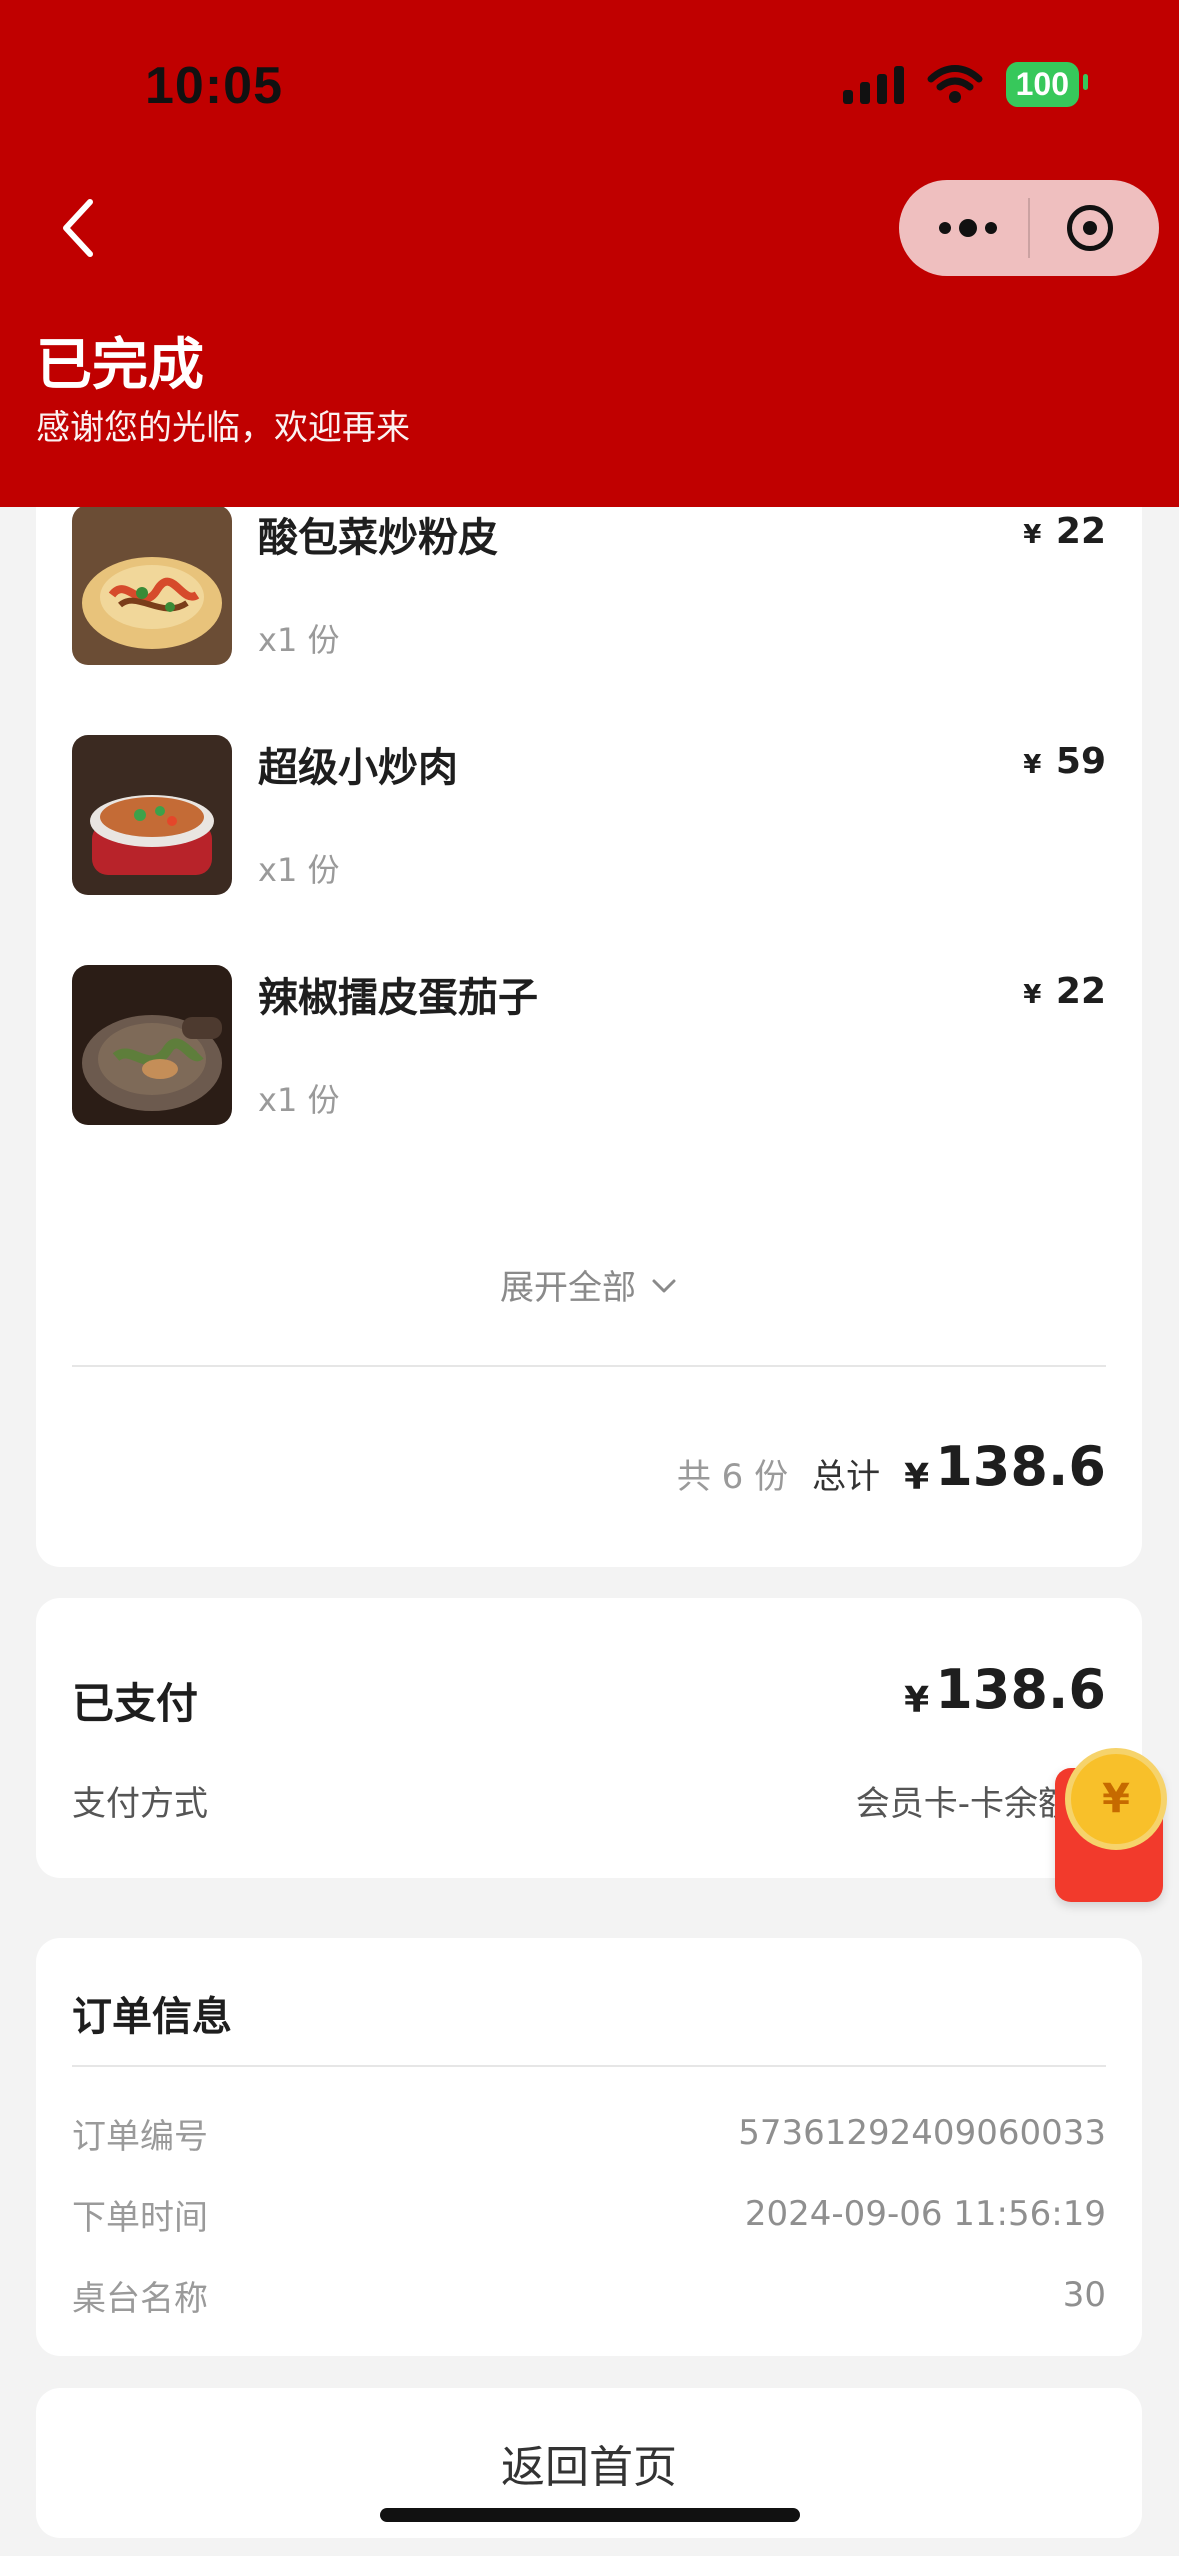  I want to click on miniprogram-capsule, so click(1029, 228).